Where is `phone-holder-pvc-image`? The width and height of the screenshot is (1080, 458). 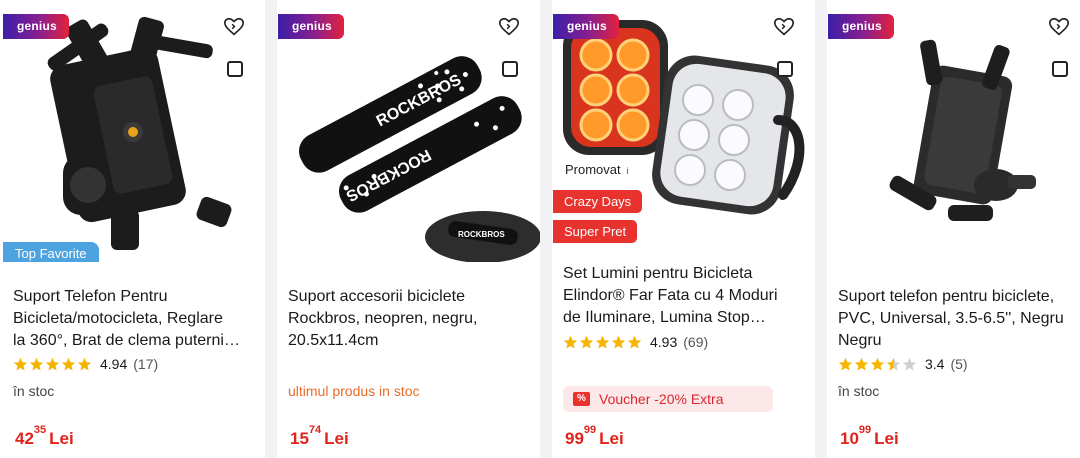
phone-holder-pvc-image is located at coordinates (962, 130).